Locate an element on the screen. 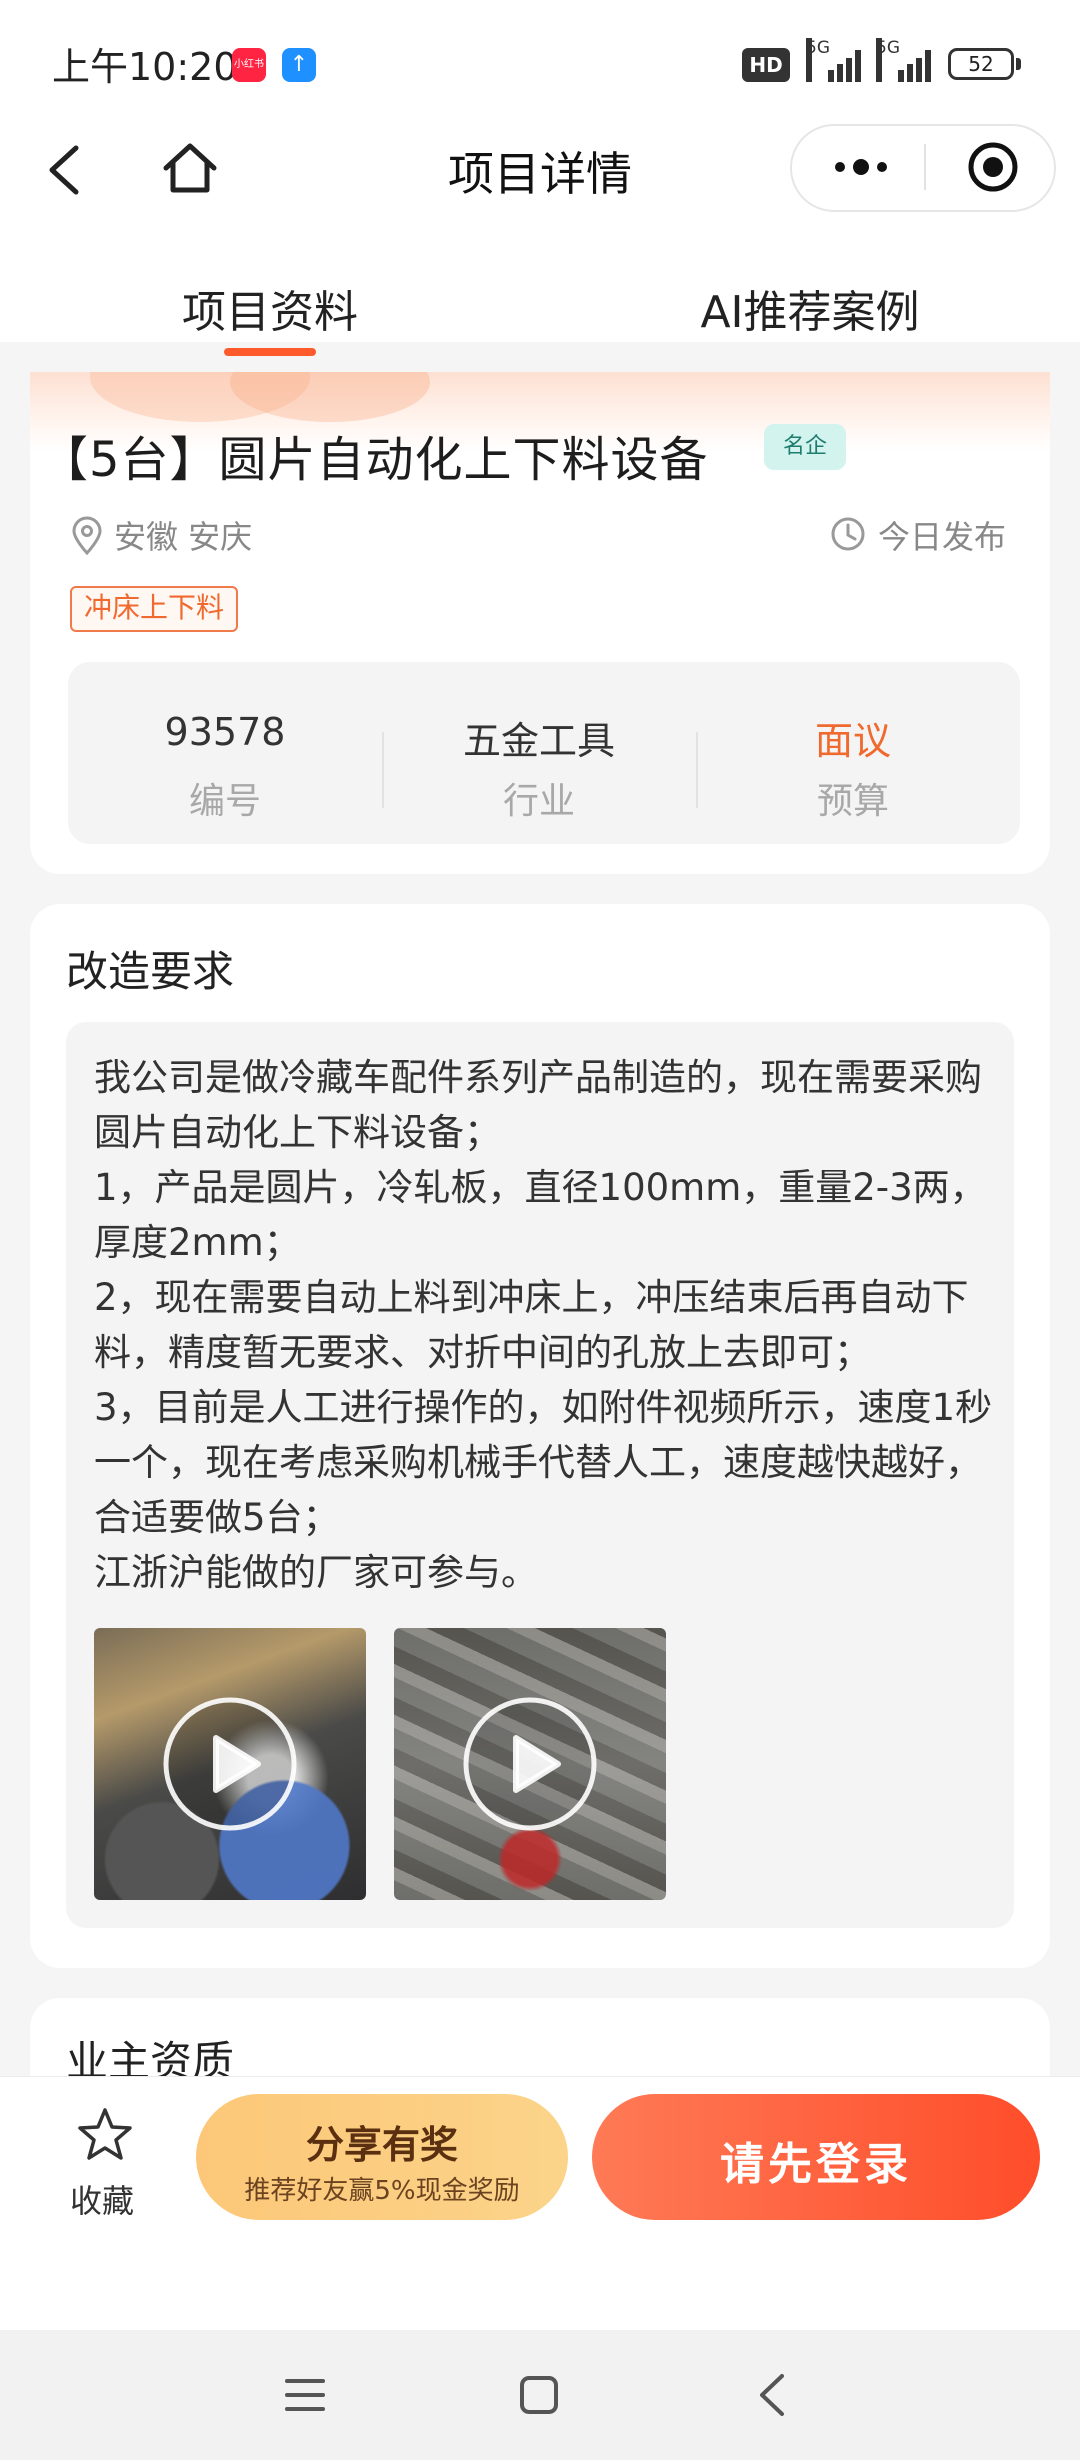 This screenshot has width=1080, height=2460. nav-back-icon is located at coordinates (773, 2395).